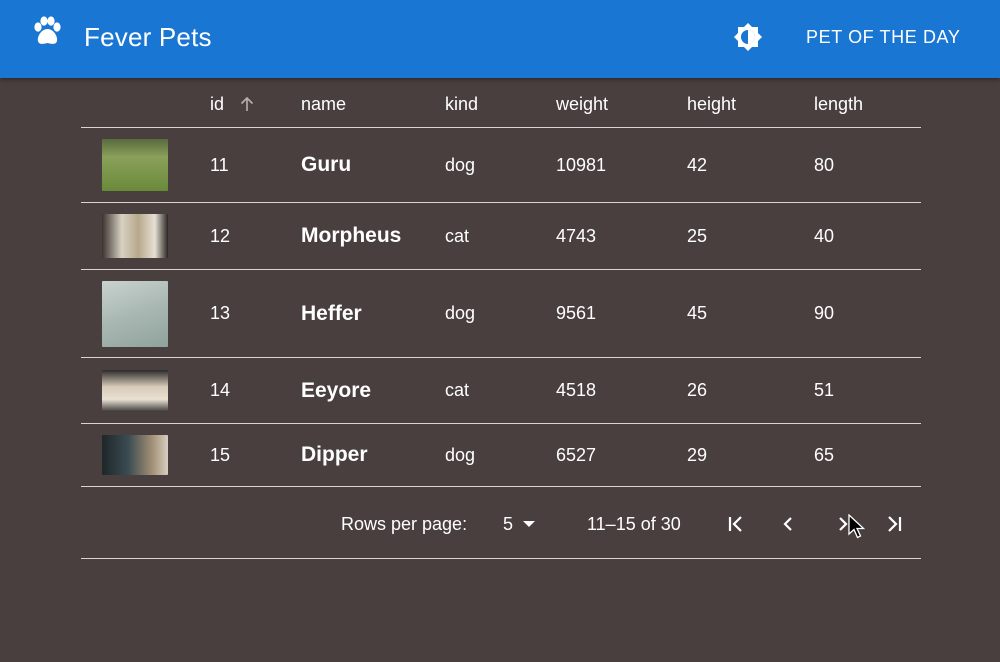  Describe the element at coordinates (893, 524) in the screenshot. I see `last-page-icon` at that location.